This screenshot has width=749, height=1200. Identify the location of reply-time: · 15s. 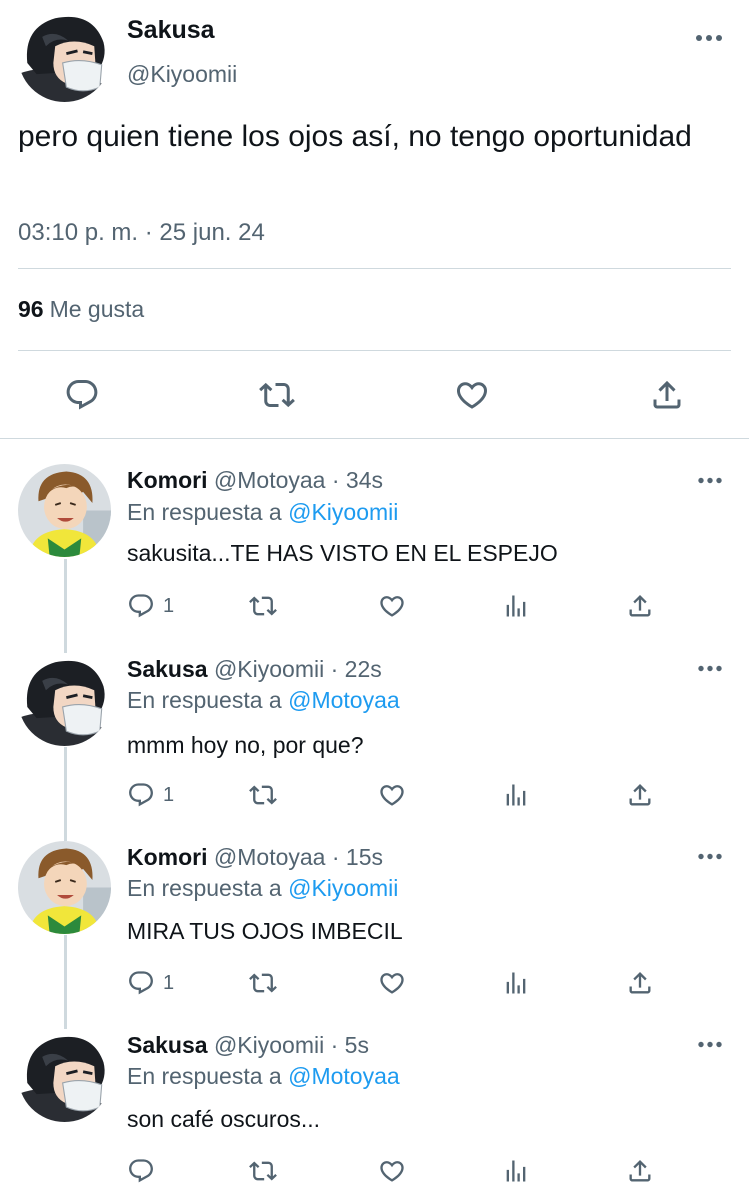
(357, 857).